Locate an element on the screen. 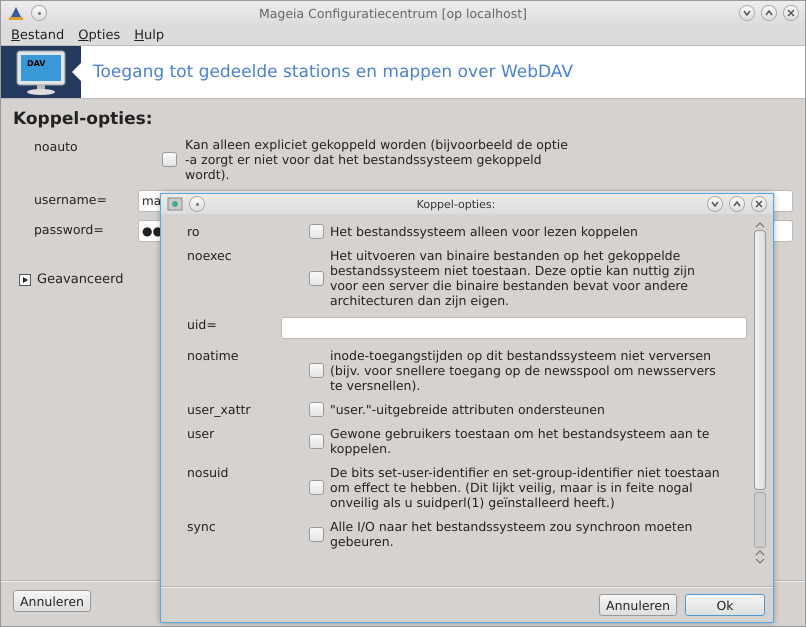 This screenshot has width=806, height=627. scroll-down-icon is located at coordinates (760, 561).